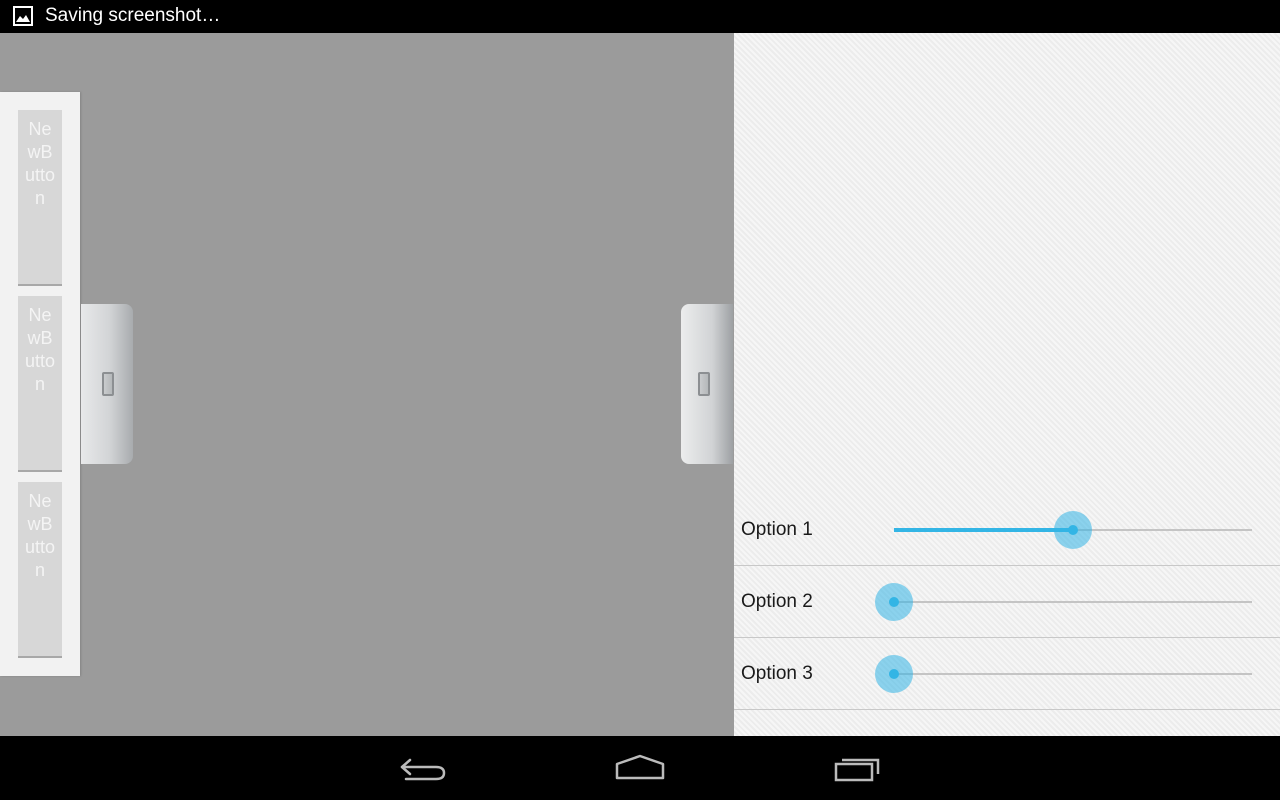  Describe the element at coordinates (40, 570) in the screenshot. I see `new-button-3: NewButton` at that location.